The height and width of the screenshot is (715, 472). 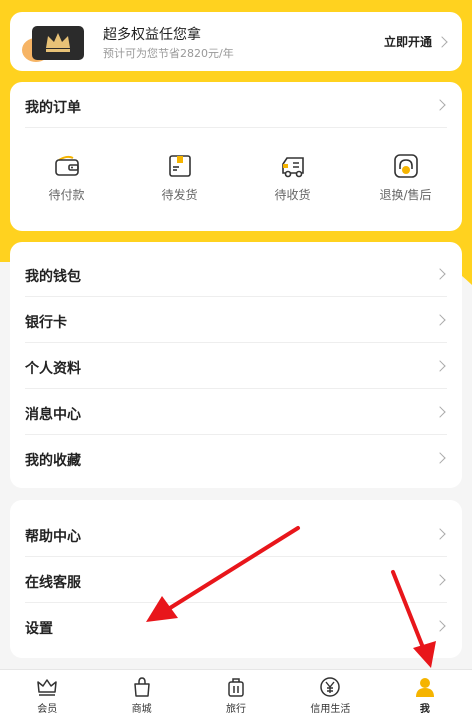 What do you see at coordinates (179, 182) in the screenshot?
I see `order-pending-shipment: 待发货` at bounding box center [179, 182].